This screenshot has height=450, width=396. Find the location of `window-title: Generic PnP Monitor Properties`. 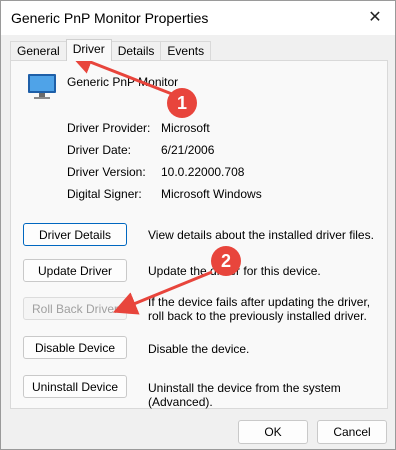

window-title: Generic PnP Monitor Properties is located at coordinates (110, 18).